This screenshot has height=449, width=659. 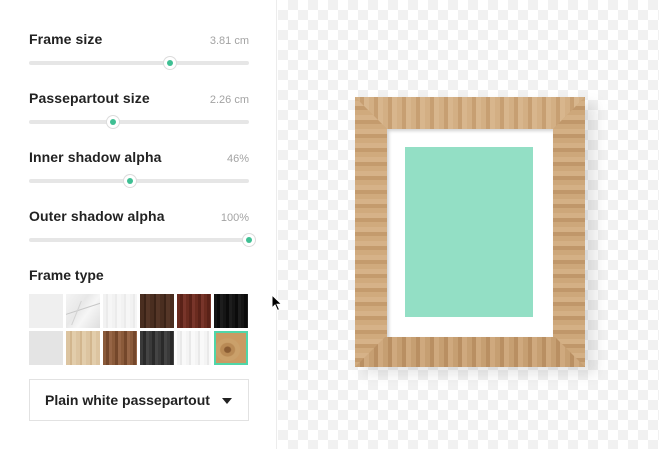 I want to click on swatch-plain-white, so click(x=46, y=311).